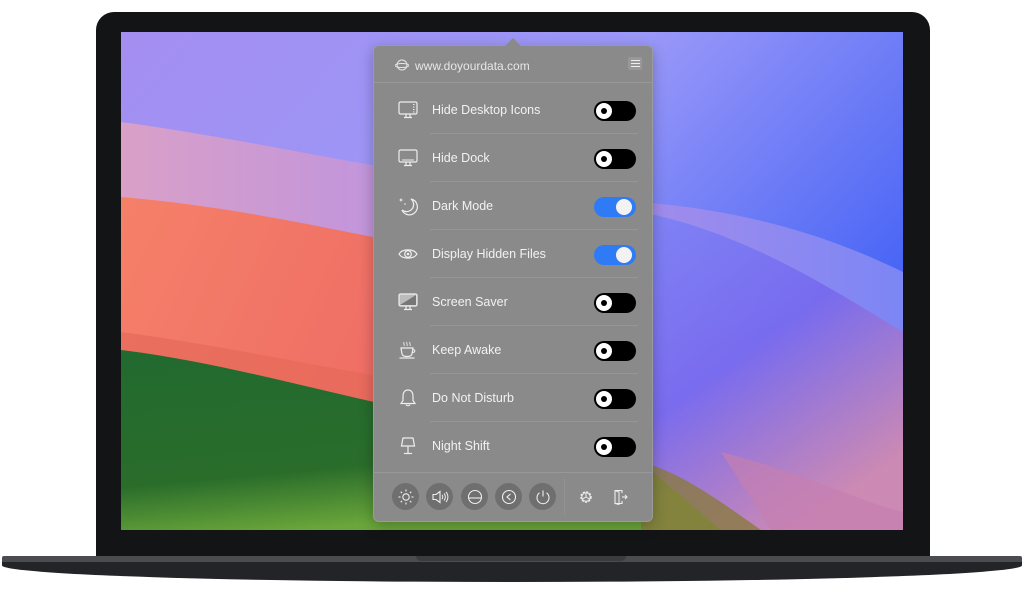  I want to click on laptop-base, so click(512, 569).